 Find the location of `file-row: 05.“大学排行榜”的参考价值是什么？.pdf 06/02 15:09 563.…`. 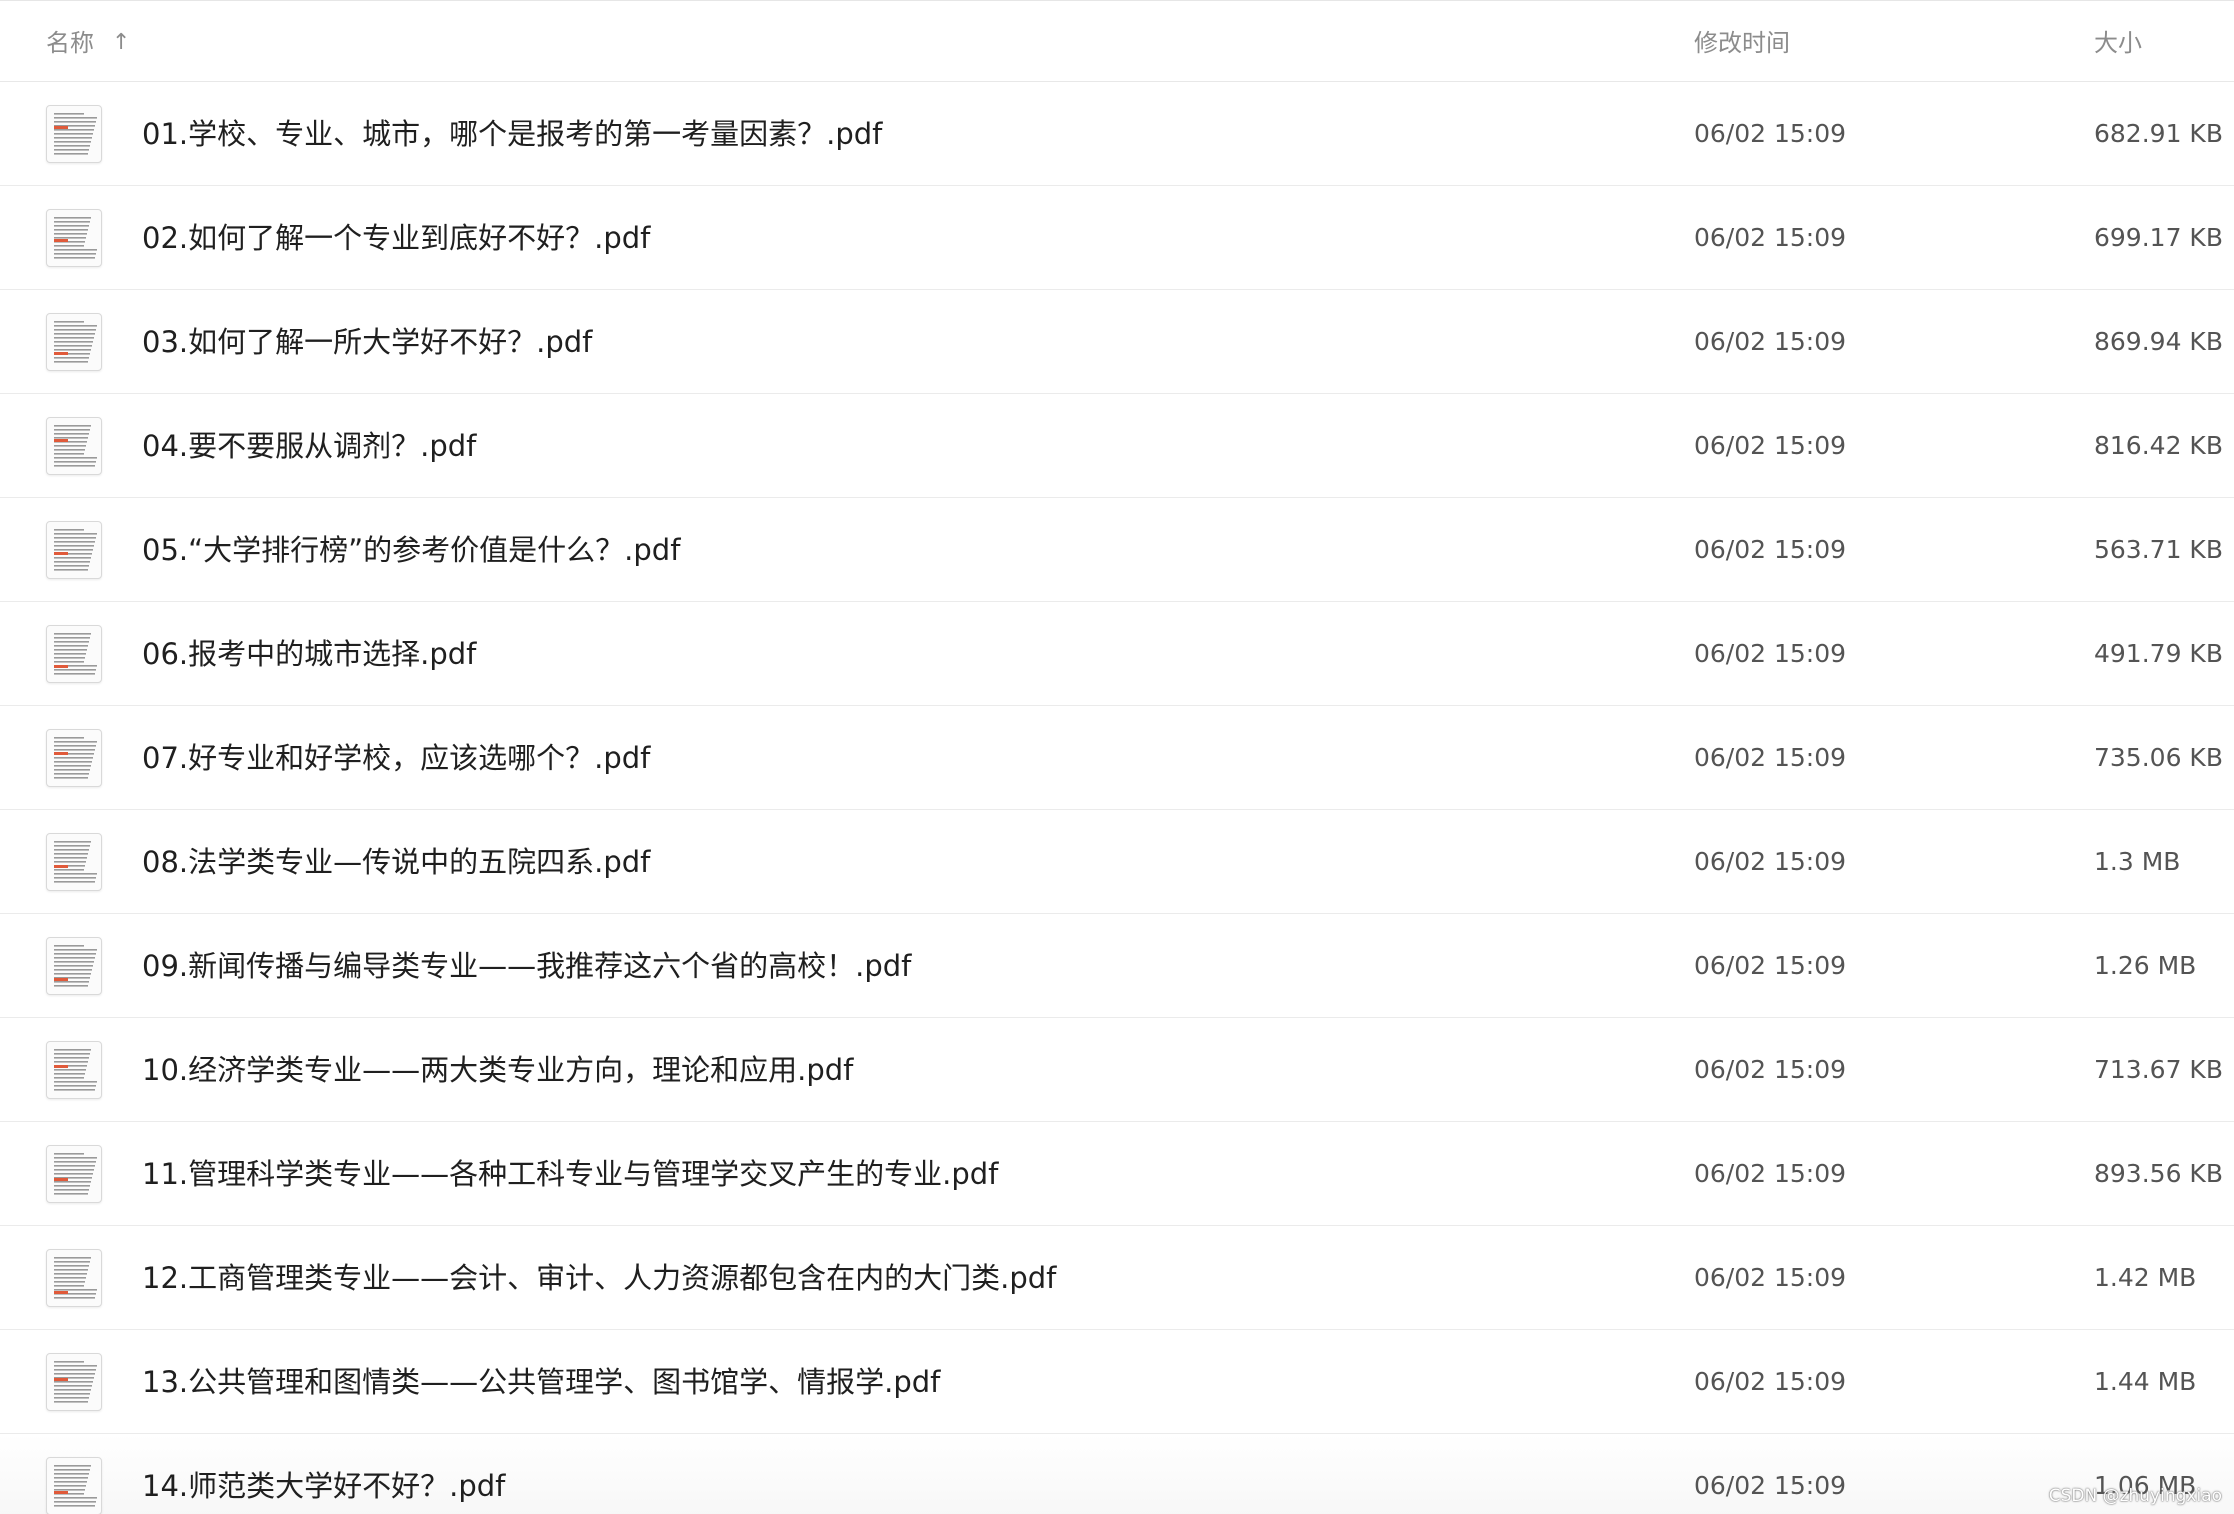

file-row: 05.“大学排行榜”的参考价值是什么？.pdf 06/02 15:09 563.… is located at coordinates (1117, 550).